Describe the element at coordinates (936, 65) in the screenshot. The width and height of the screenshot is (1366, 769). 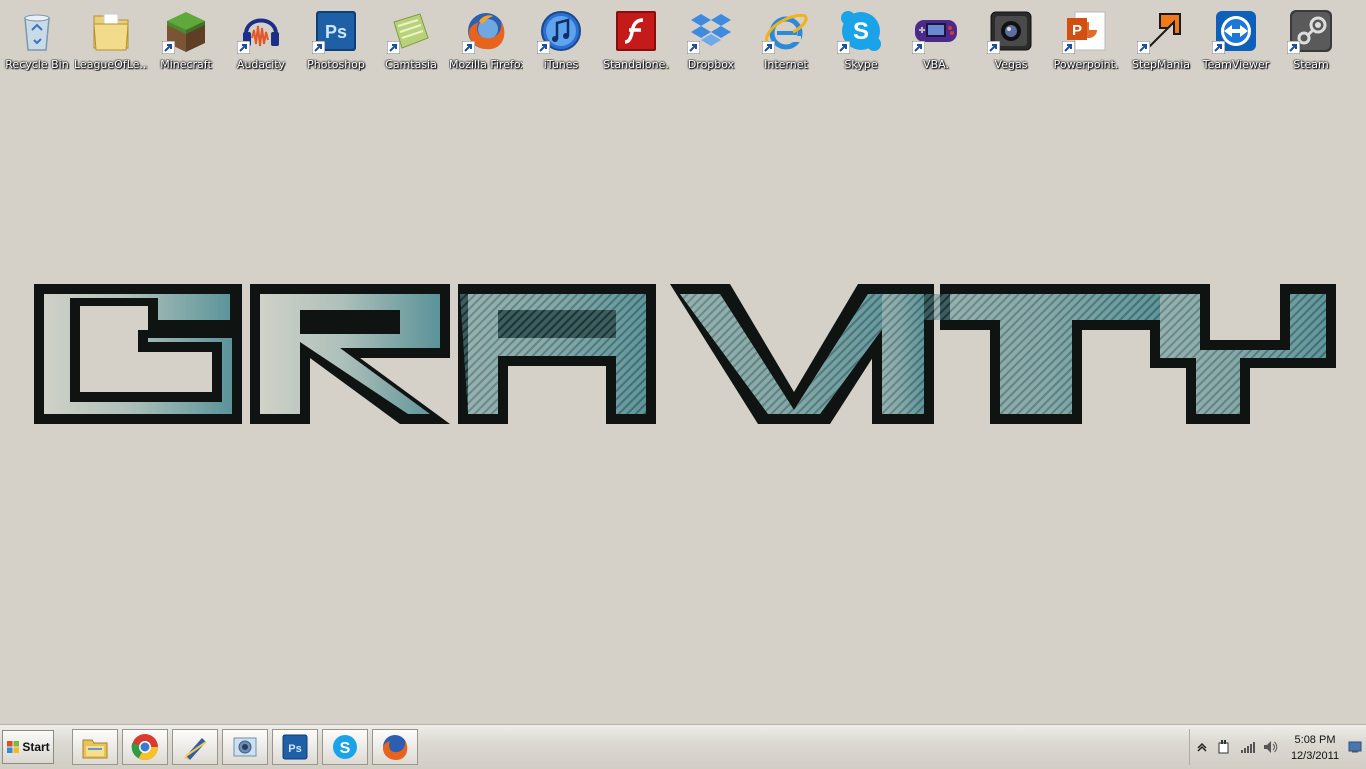
I see `desktop-icon-label: VBA.` at that location.